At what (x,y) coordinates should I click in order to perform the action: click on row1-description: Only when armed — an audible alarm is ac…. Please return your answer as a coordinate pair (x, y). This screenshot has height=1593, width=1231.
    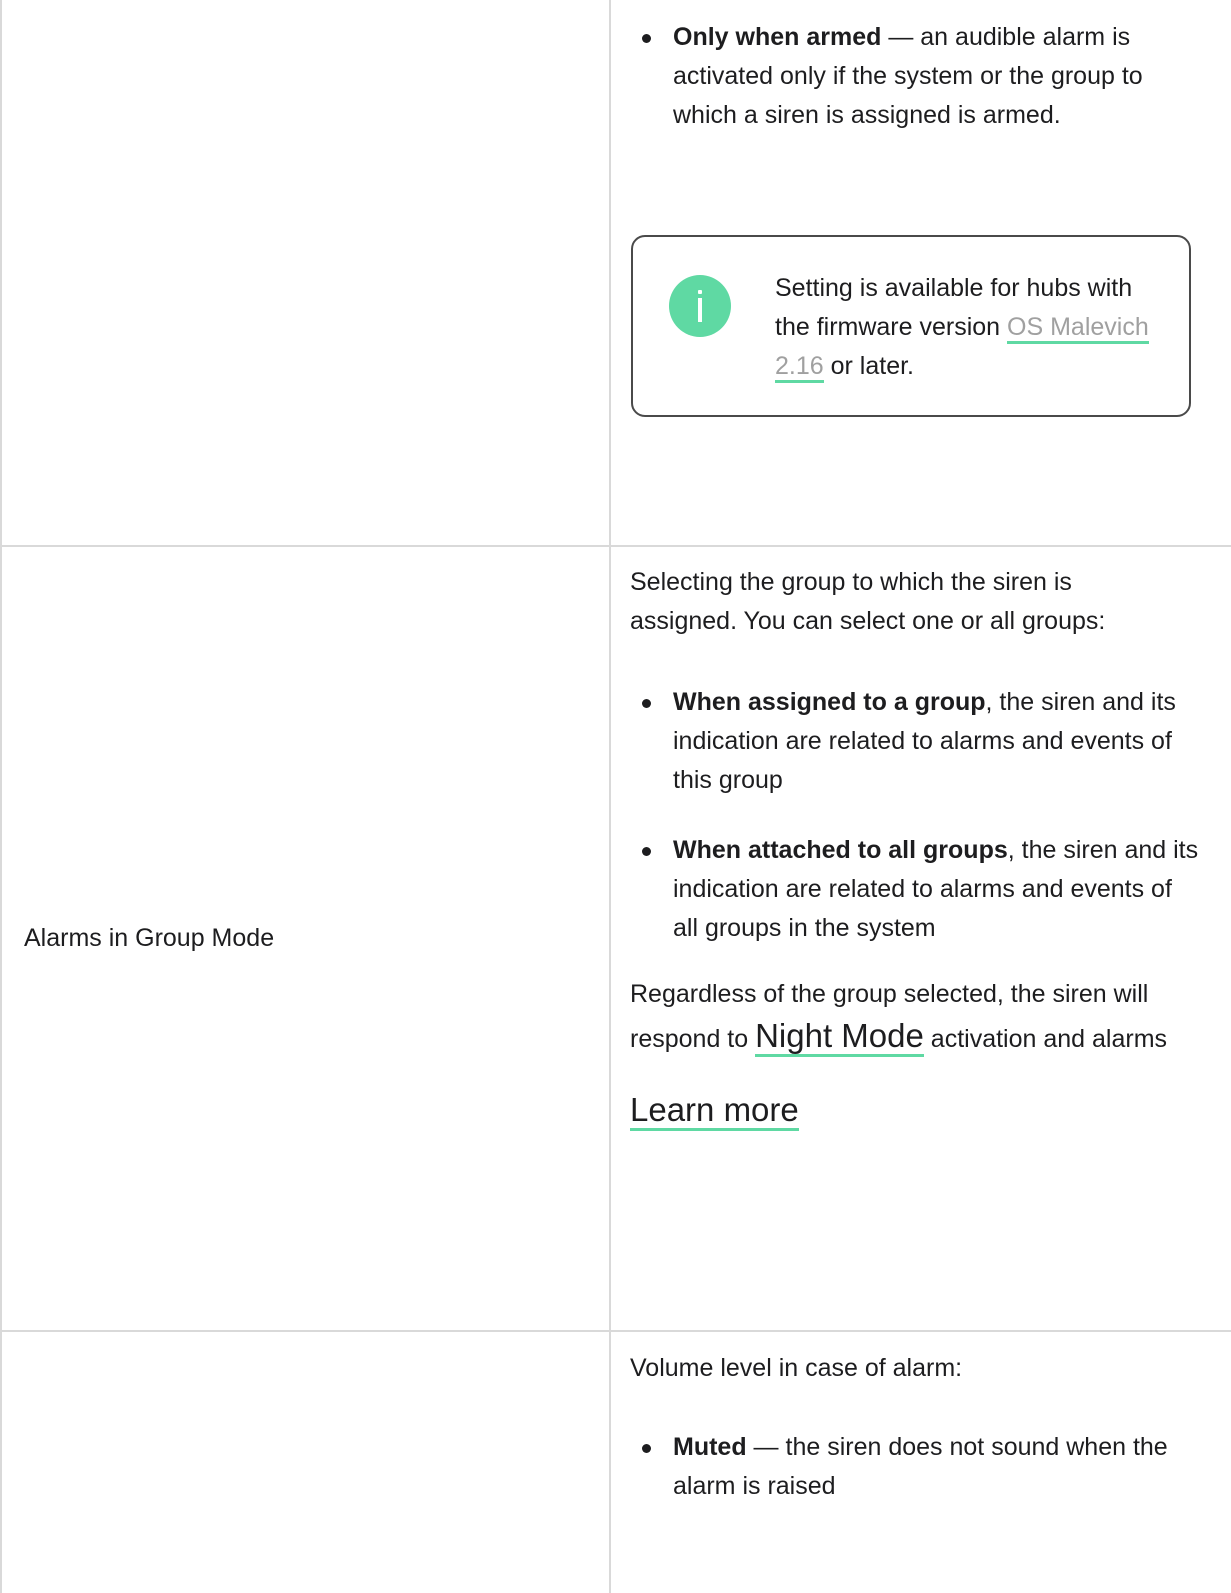
    Looking at the image, I should click on (915, 76).